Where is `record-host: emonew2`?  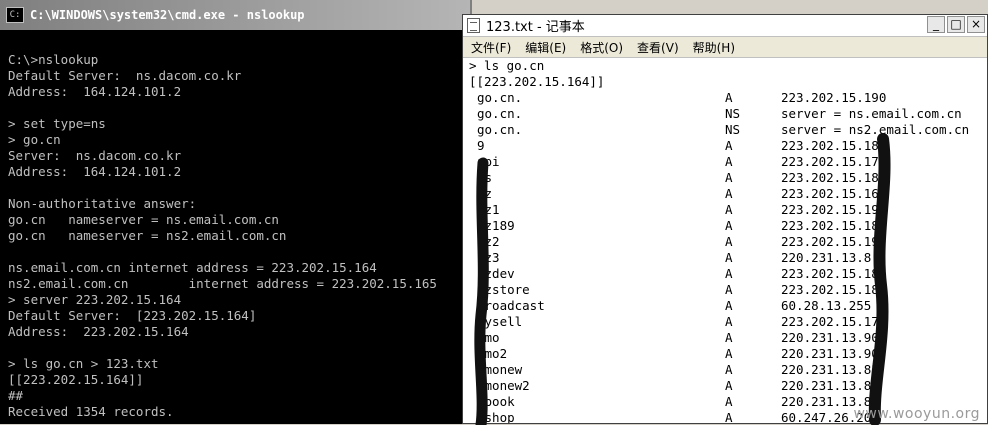 record-host: emonew2 is located at coordinates (503, 385).